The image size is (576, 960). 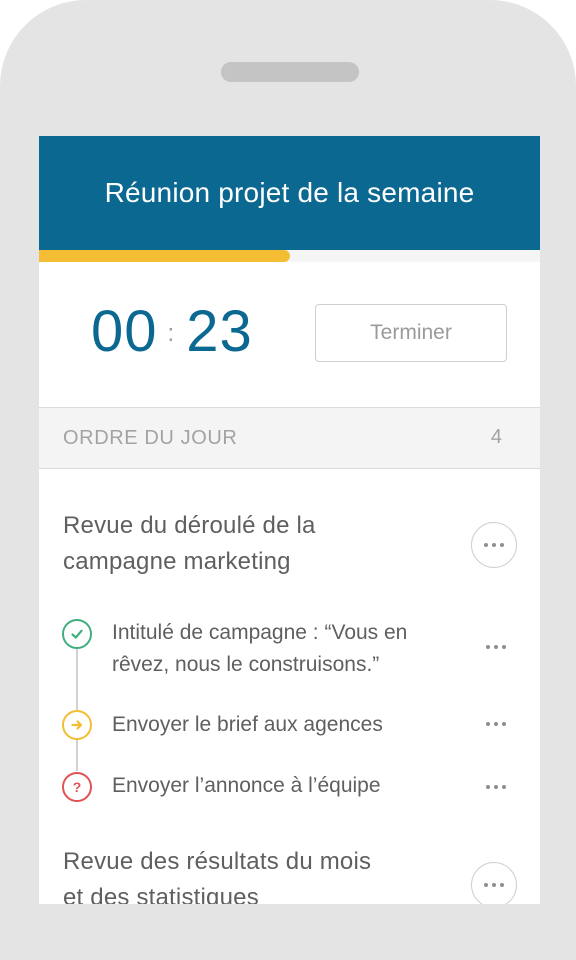 What do you see at coordinates (289, 438) in the screenshot?
I see `agenda-header: ORDRE DU JOUR 4` at bounding box center [289, 438].